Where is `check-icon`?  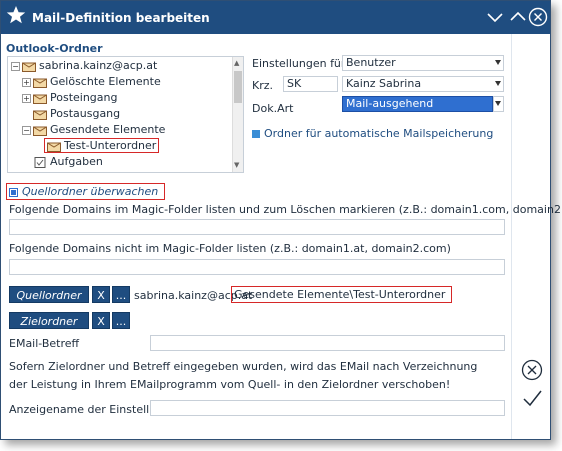 check-icon is located at coordinates (532, 398).